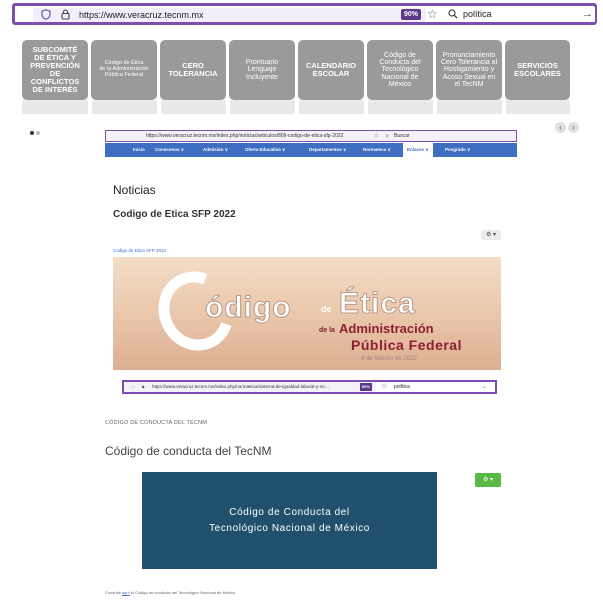  Describe the element at coordinates (477, 14) in the screenshot. I see `search-query: política` at that location.